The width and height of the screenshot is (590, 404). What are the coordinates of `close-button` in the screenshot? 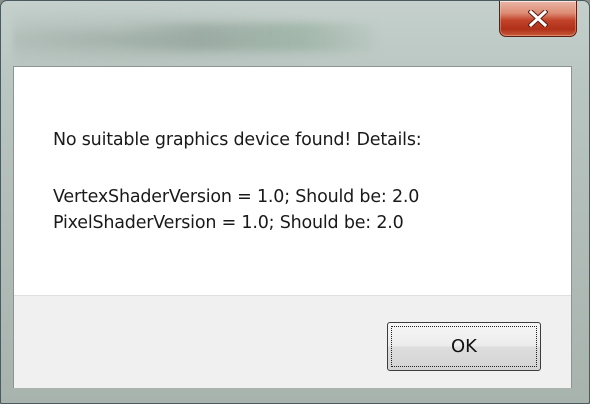 It's located at (538, 19).